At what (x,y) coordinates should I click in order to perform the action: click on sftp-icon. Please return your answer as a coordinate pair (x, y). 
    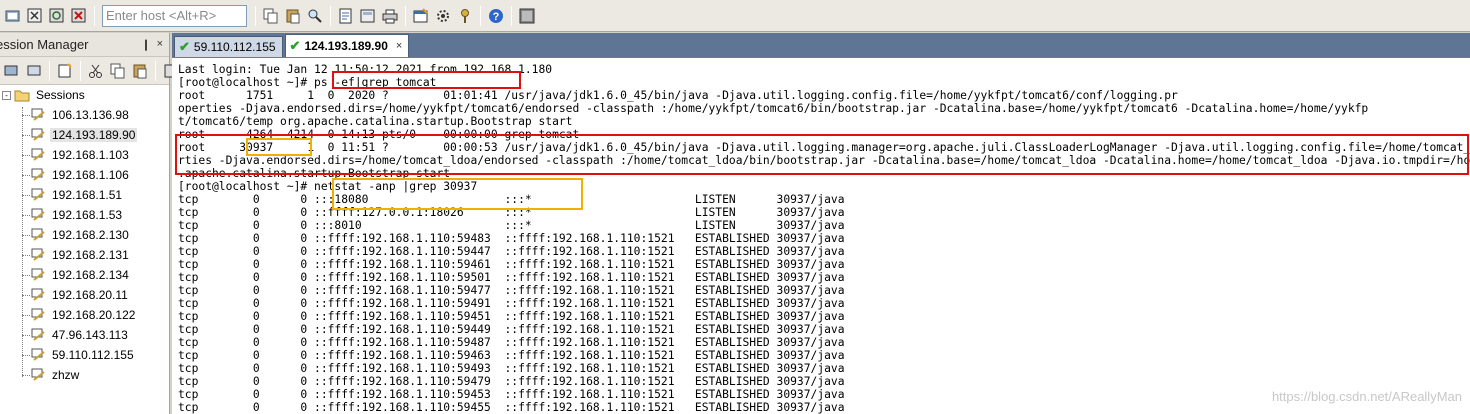
    Looking at the image, I should click on (527, 16).